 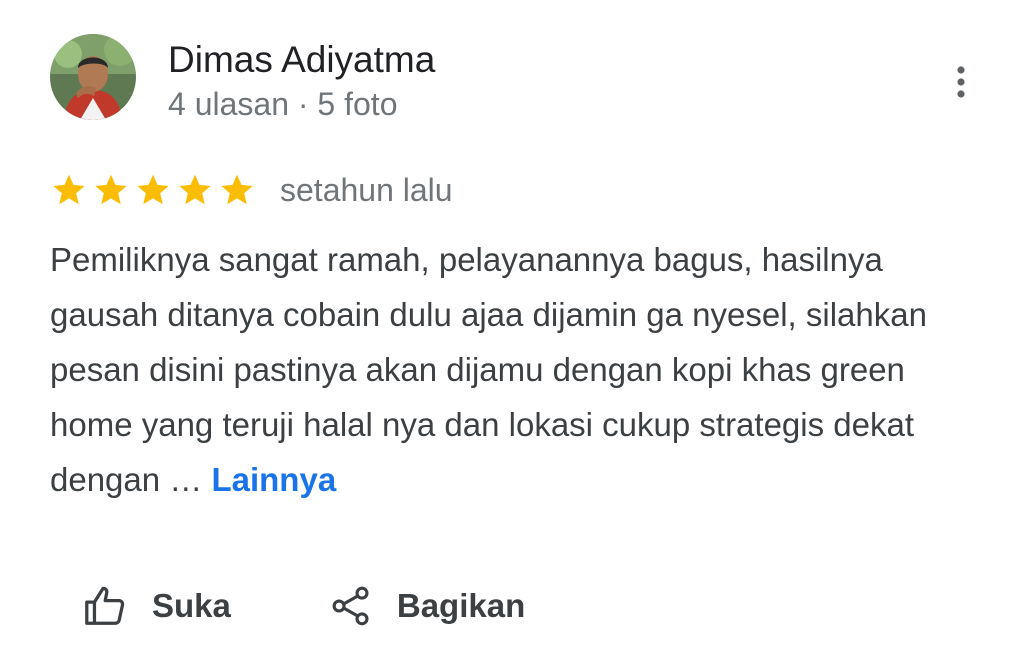 I want to click on like-label: Suka, so click(x=191, y=605).